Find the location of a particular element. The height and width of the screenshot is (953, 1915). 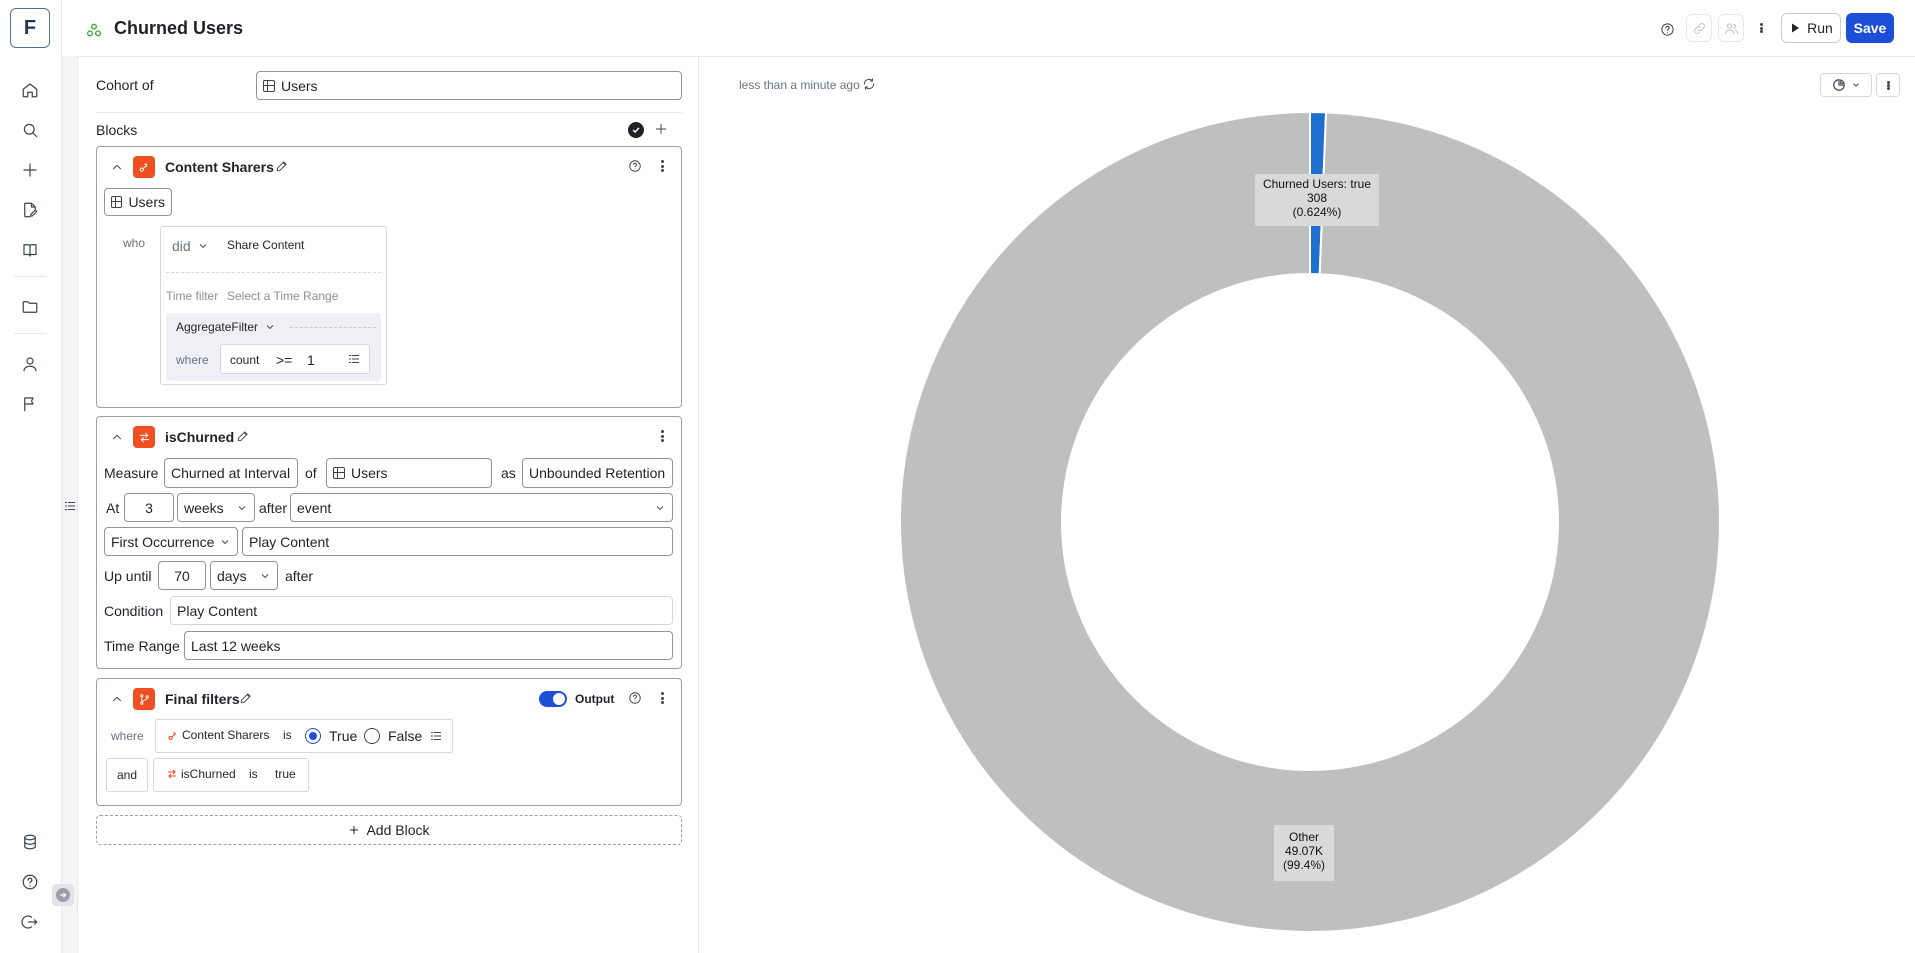

true-radio-label: True is located at coordinates (343, 736).